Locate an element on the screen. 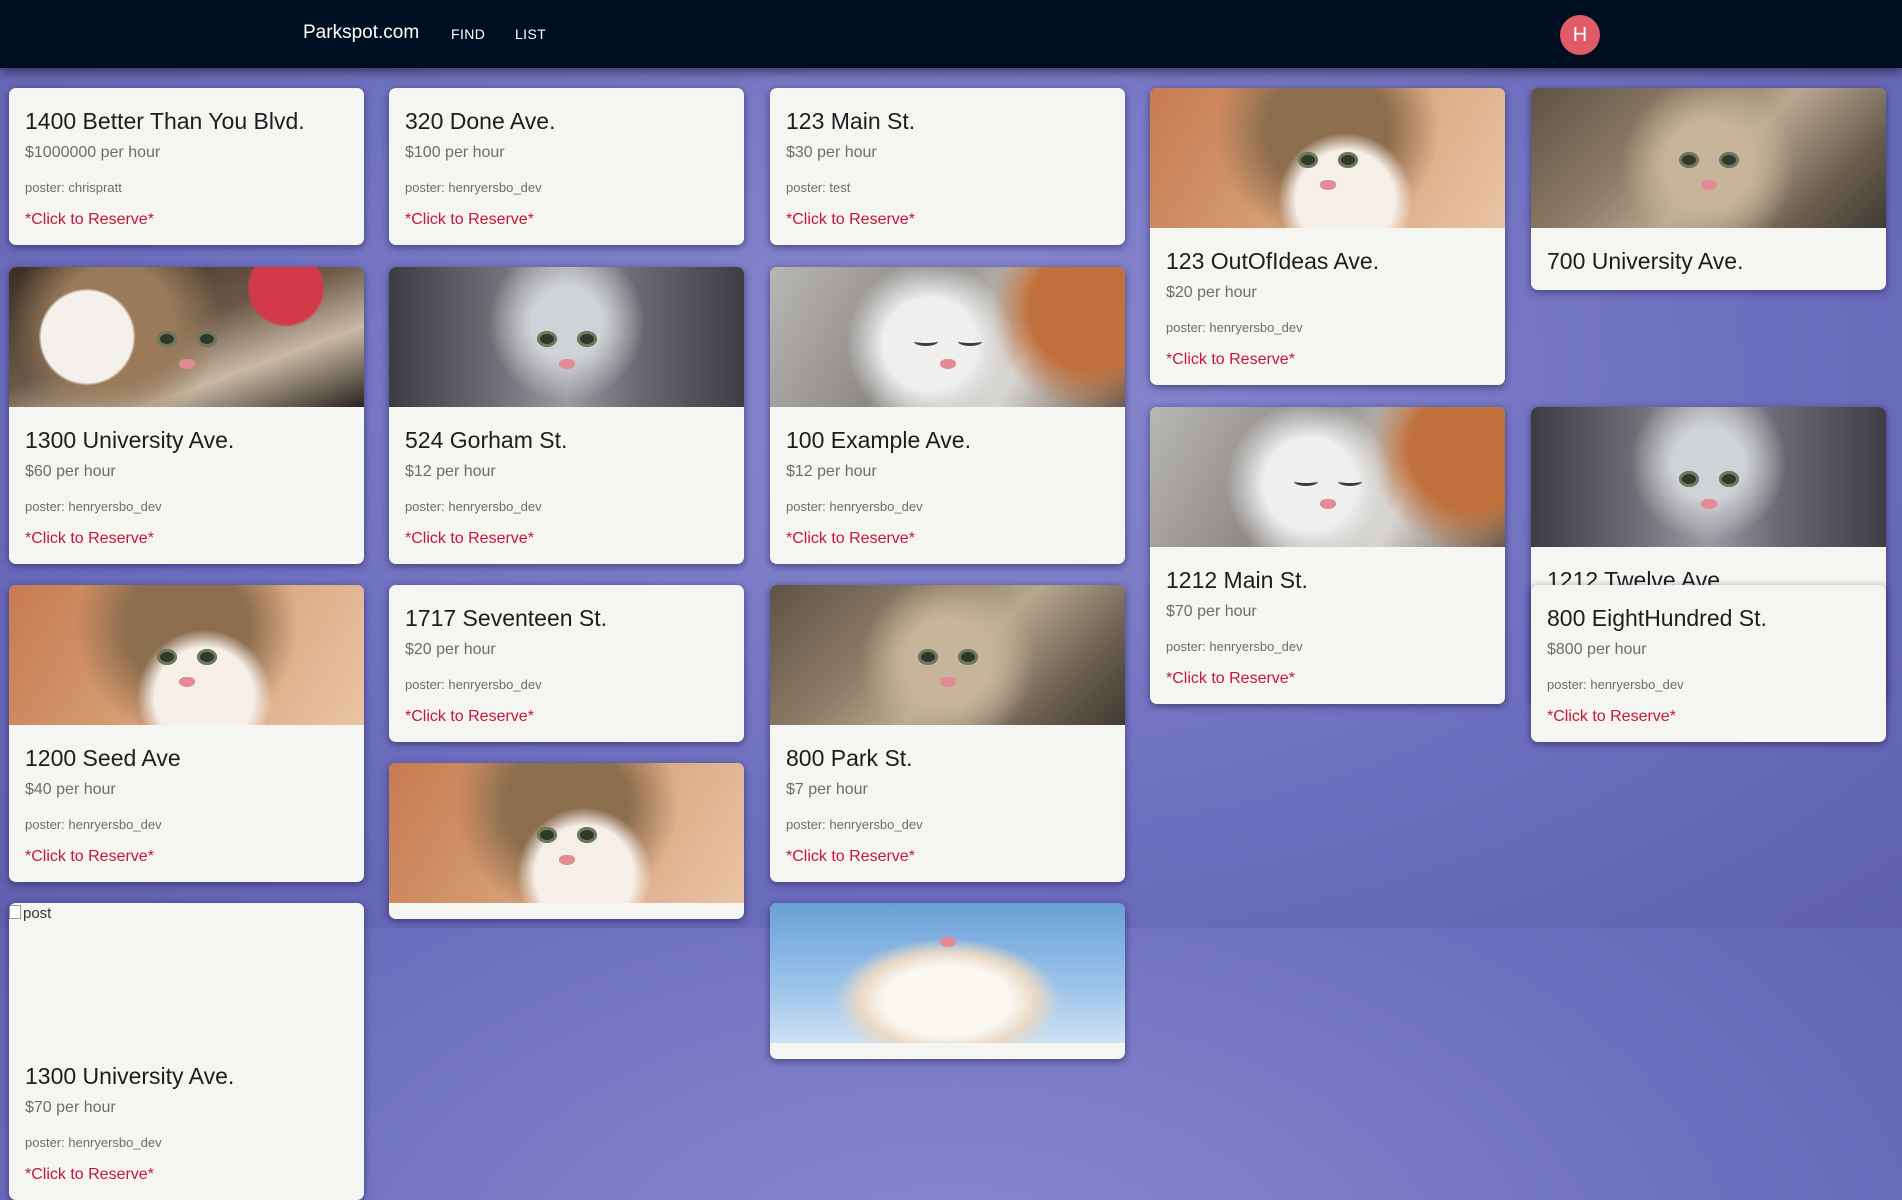  listing-address: 700 University Ave. is located at coordinates (1645, 261).